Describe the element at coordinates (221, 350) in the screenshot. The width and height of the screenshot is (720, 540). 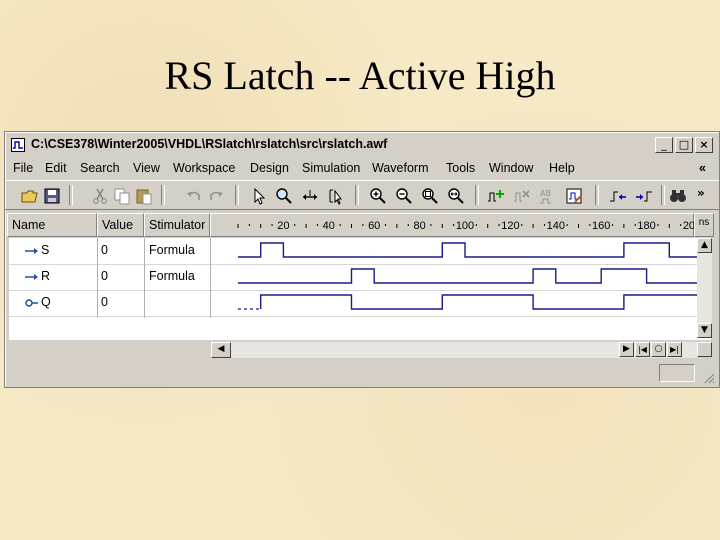
I see `scroll-left-button: ◀` at that location.